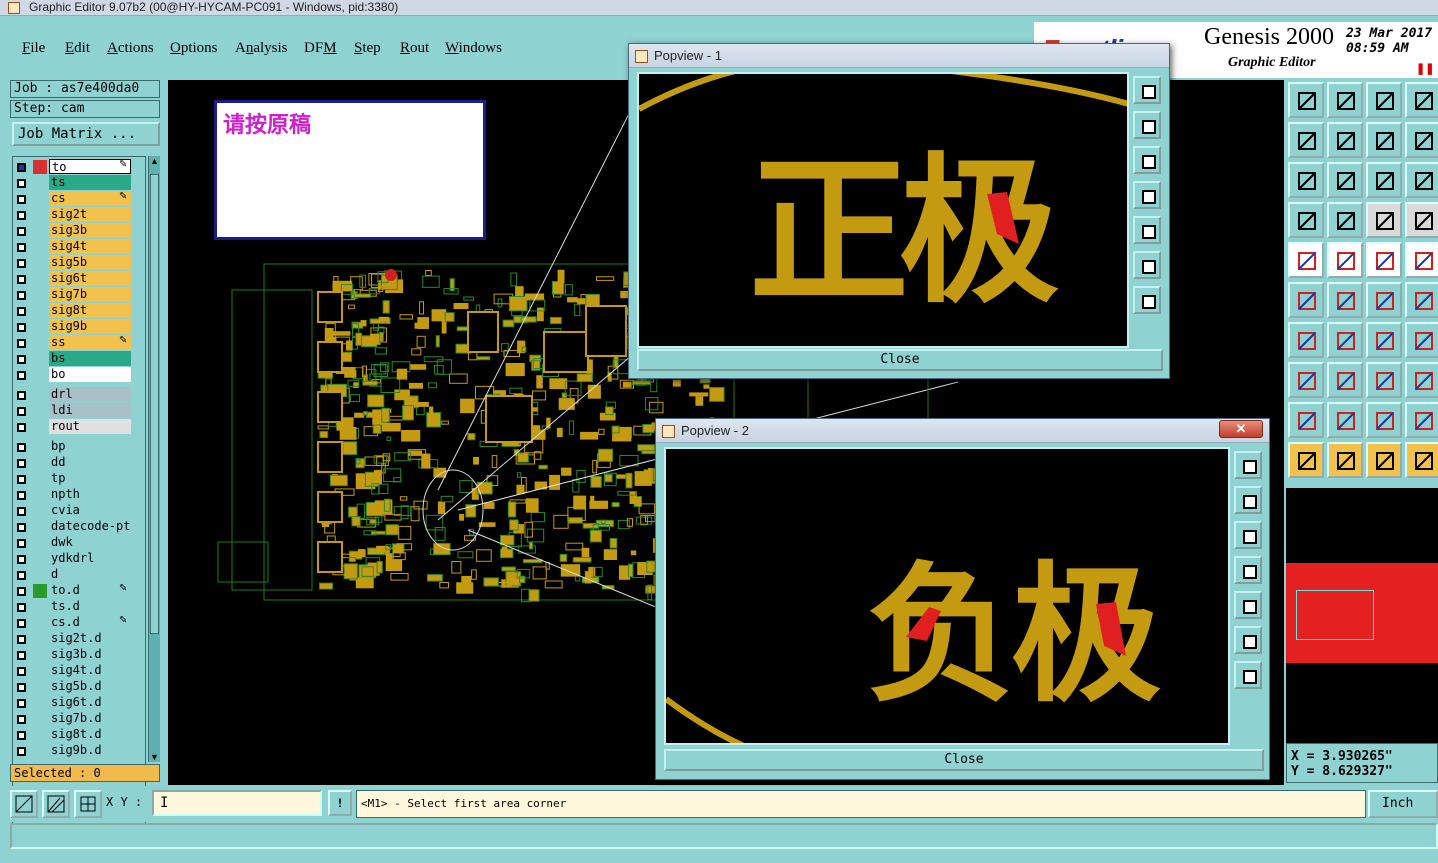 The height and width of the screenshot is (863, 1438). Describe the element at coordinates (79, 527) in the screenshot. I see `layer-row-datecode-pte: datecode-pte` at that location.